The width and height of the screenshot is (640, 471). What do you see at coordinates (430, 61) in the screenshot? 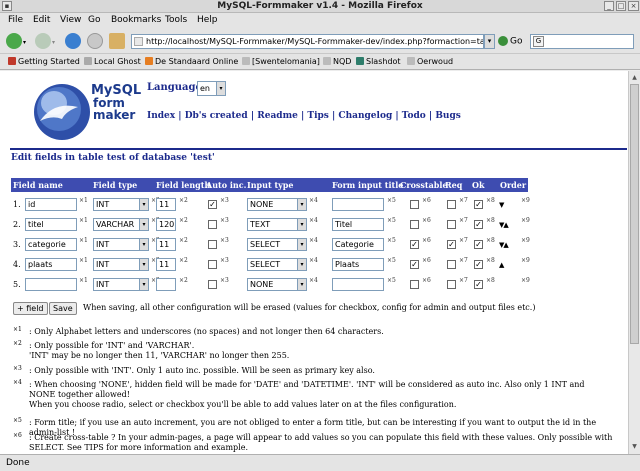
I see `bookmark-oerwoud: Oerwoud` at bounding box center [430, 61].